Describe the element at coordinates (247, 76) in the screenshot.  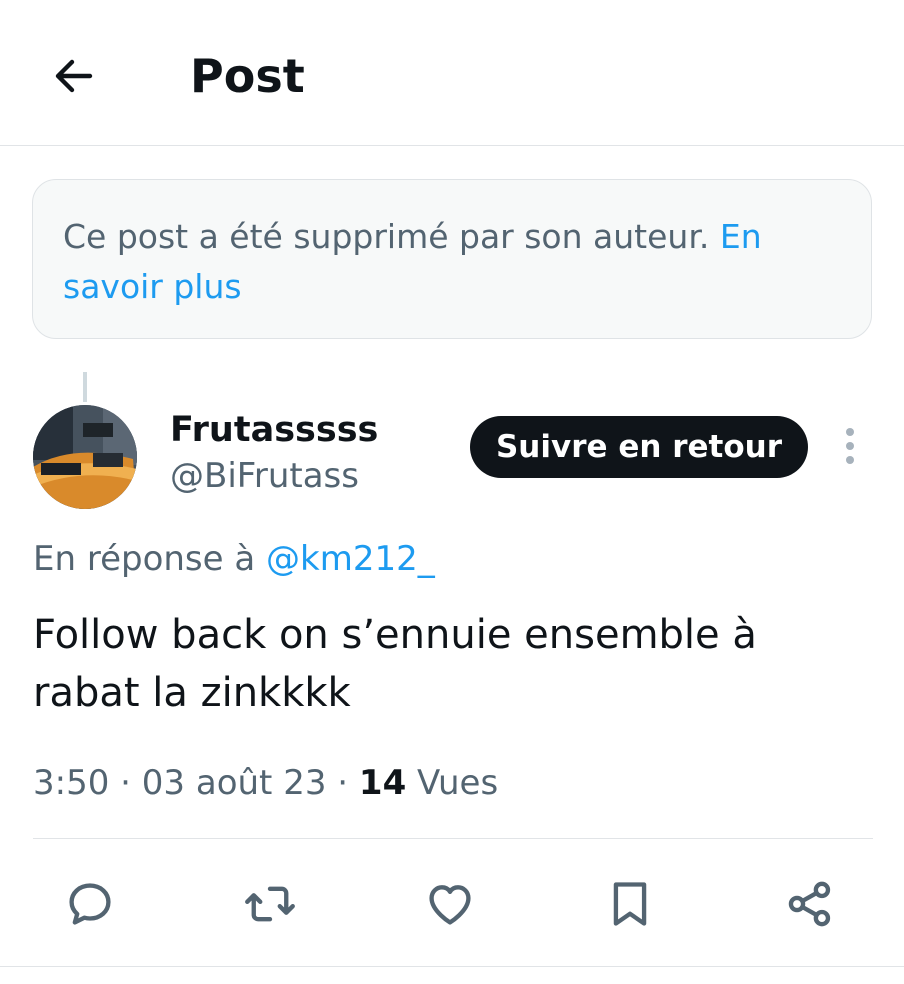
I see `page-title: Post` at that location.